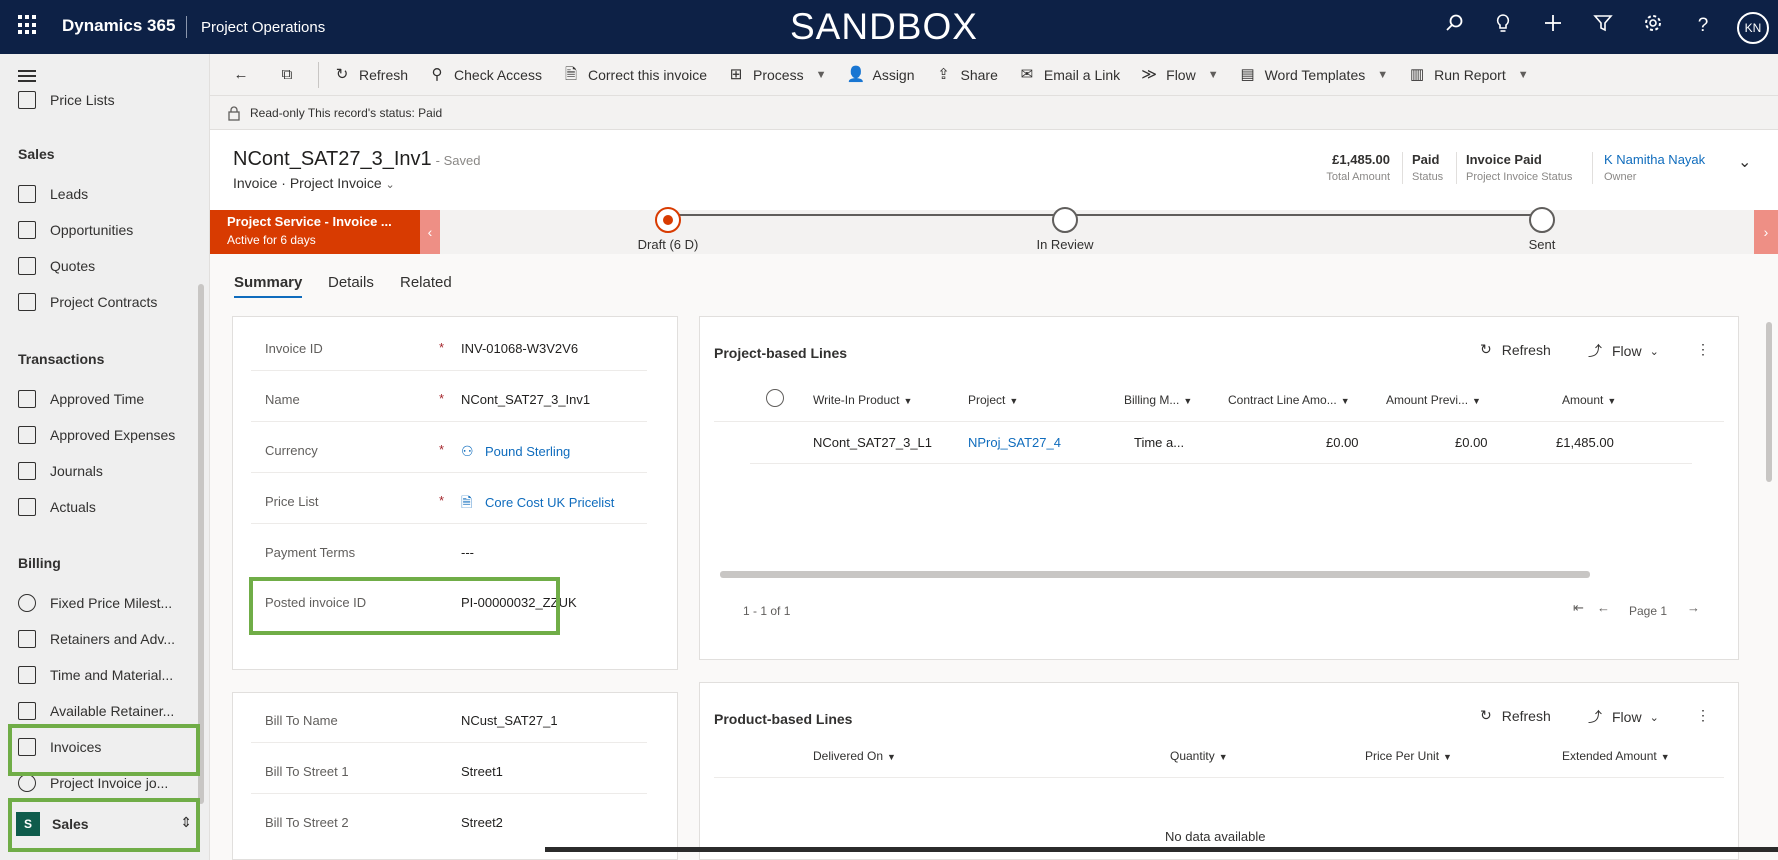  I want to click on tab-details: Details, so click(351, 282).